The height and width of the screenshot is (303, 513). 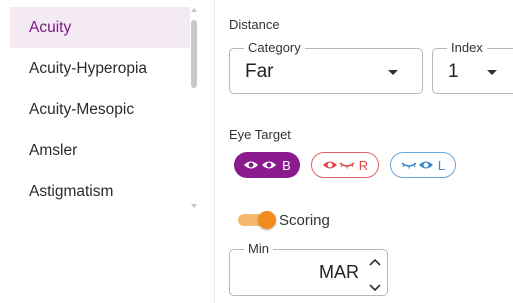 What do you see at coordinates (363, 165) in the screenshot?
I see `eye-target-right-label: R` at bounding box center [363, 165].